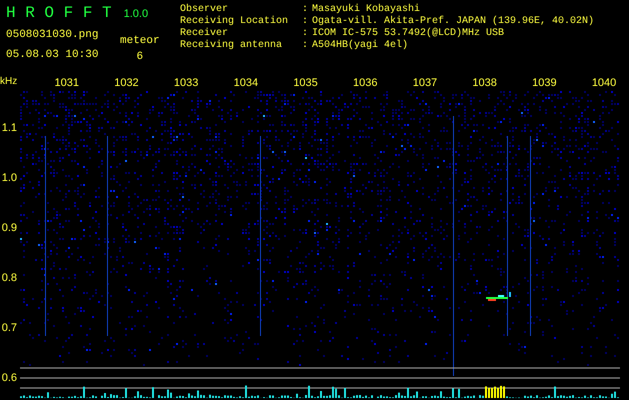 The width and height of the screenshot is (629, 400). I want to click on x-axis-label: 1040, so click(604, 83).